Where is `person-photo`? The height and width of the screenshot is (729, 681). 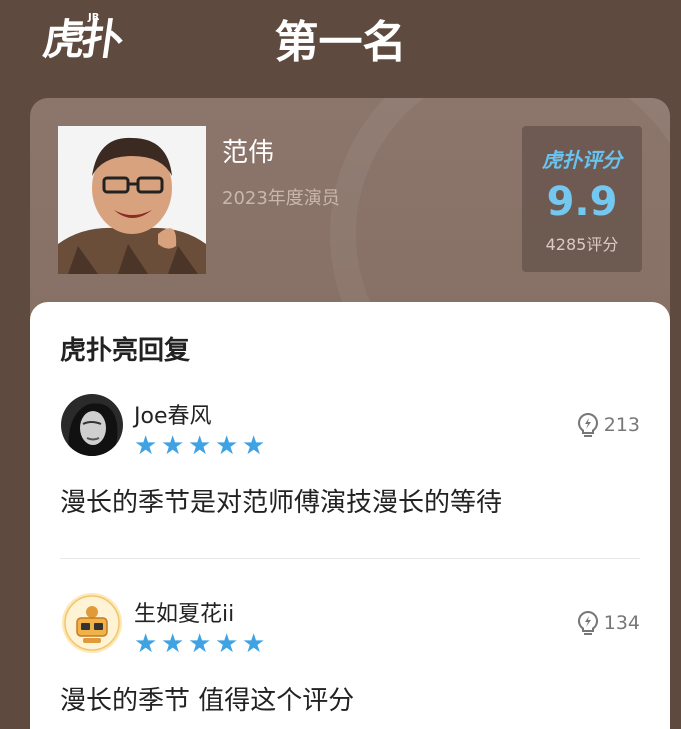 person-photo is located at coordinates (132, 200).